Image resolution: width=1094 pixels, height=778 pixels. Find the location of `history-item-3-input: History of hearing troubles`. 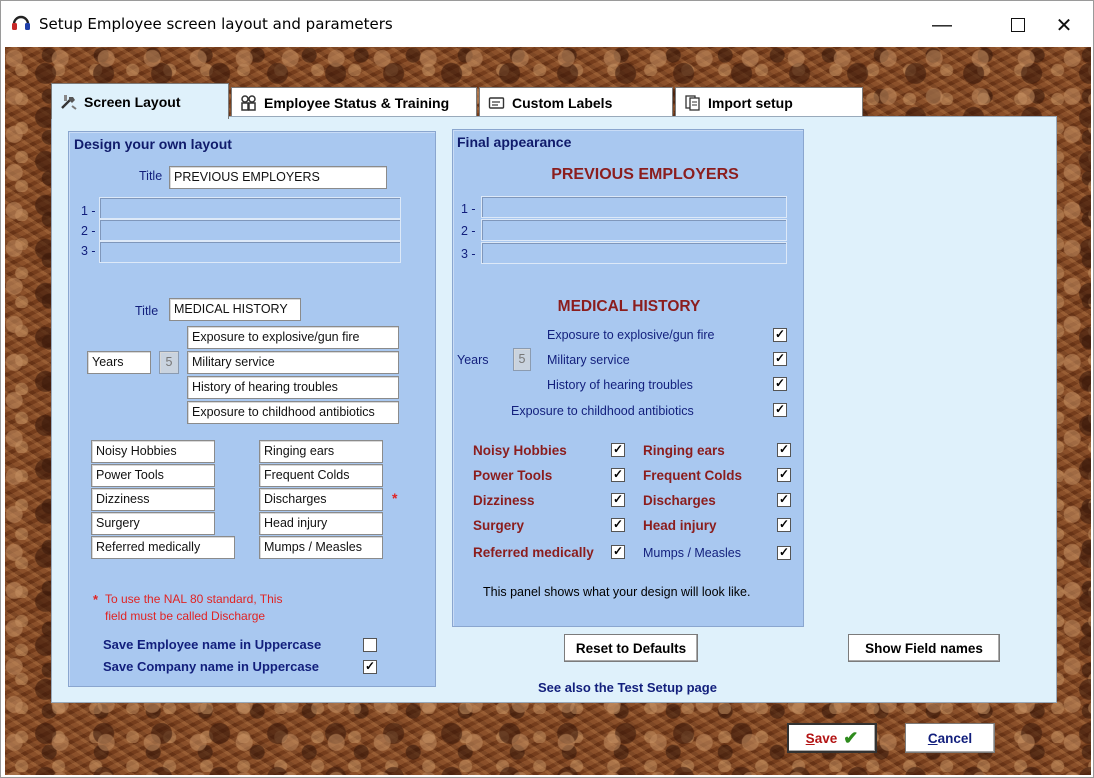

history-item-3-input: History of hearing troubles is located at coordinates (293, 387).